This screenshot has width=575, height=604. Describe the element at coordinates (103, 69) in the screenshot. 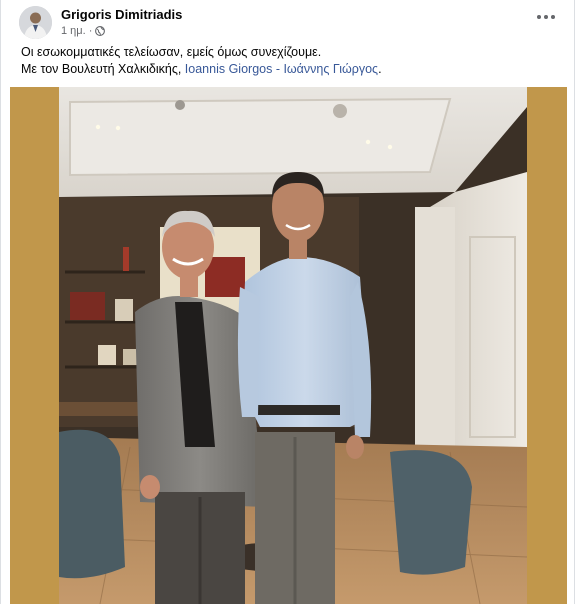

I see `post-text-prefix: Με τον Βουλευτή Χαλκιδικής,` at that location.